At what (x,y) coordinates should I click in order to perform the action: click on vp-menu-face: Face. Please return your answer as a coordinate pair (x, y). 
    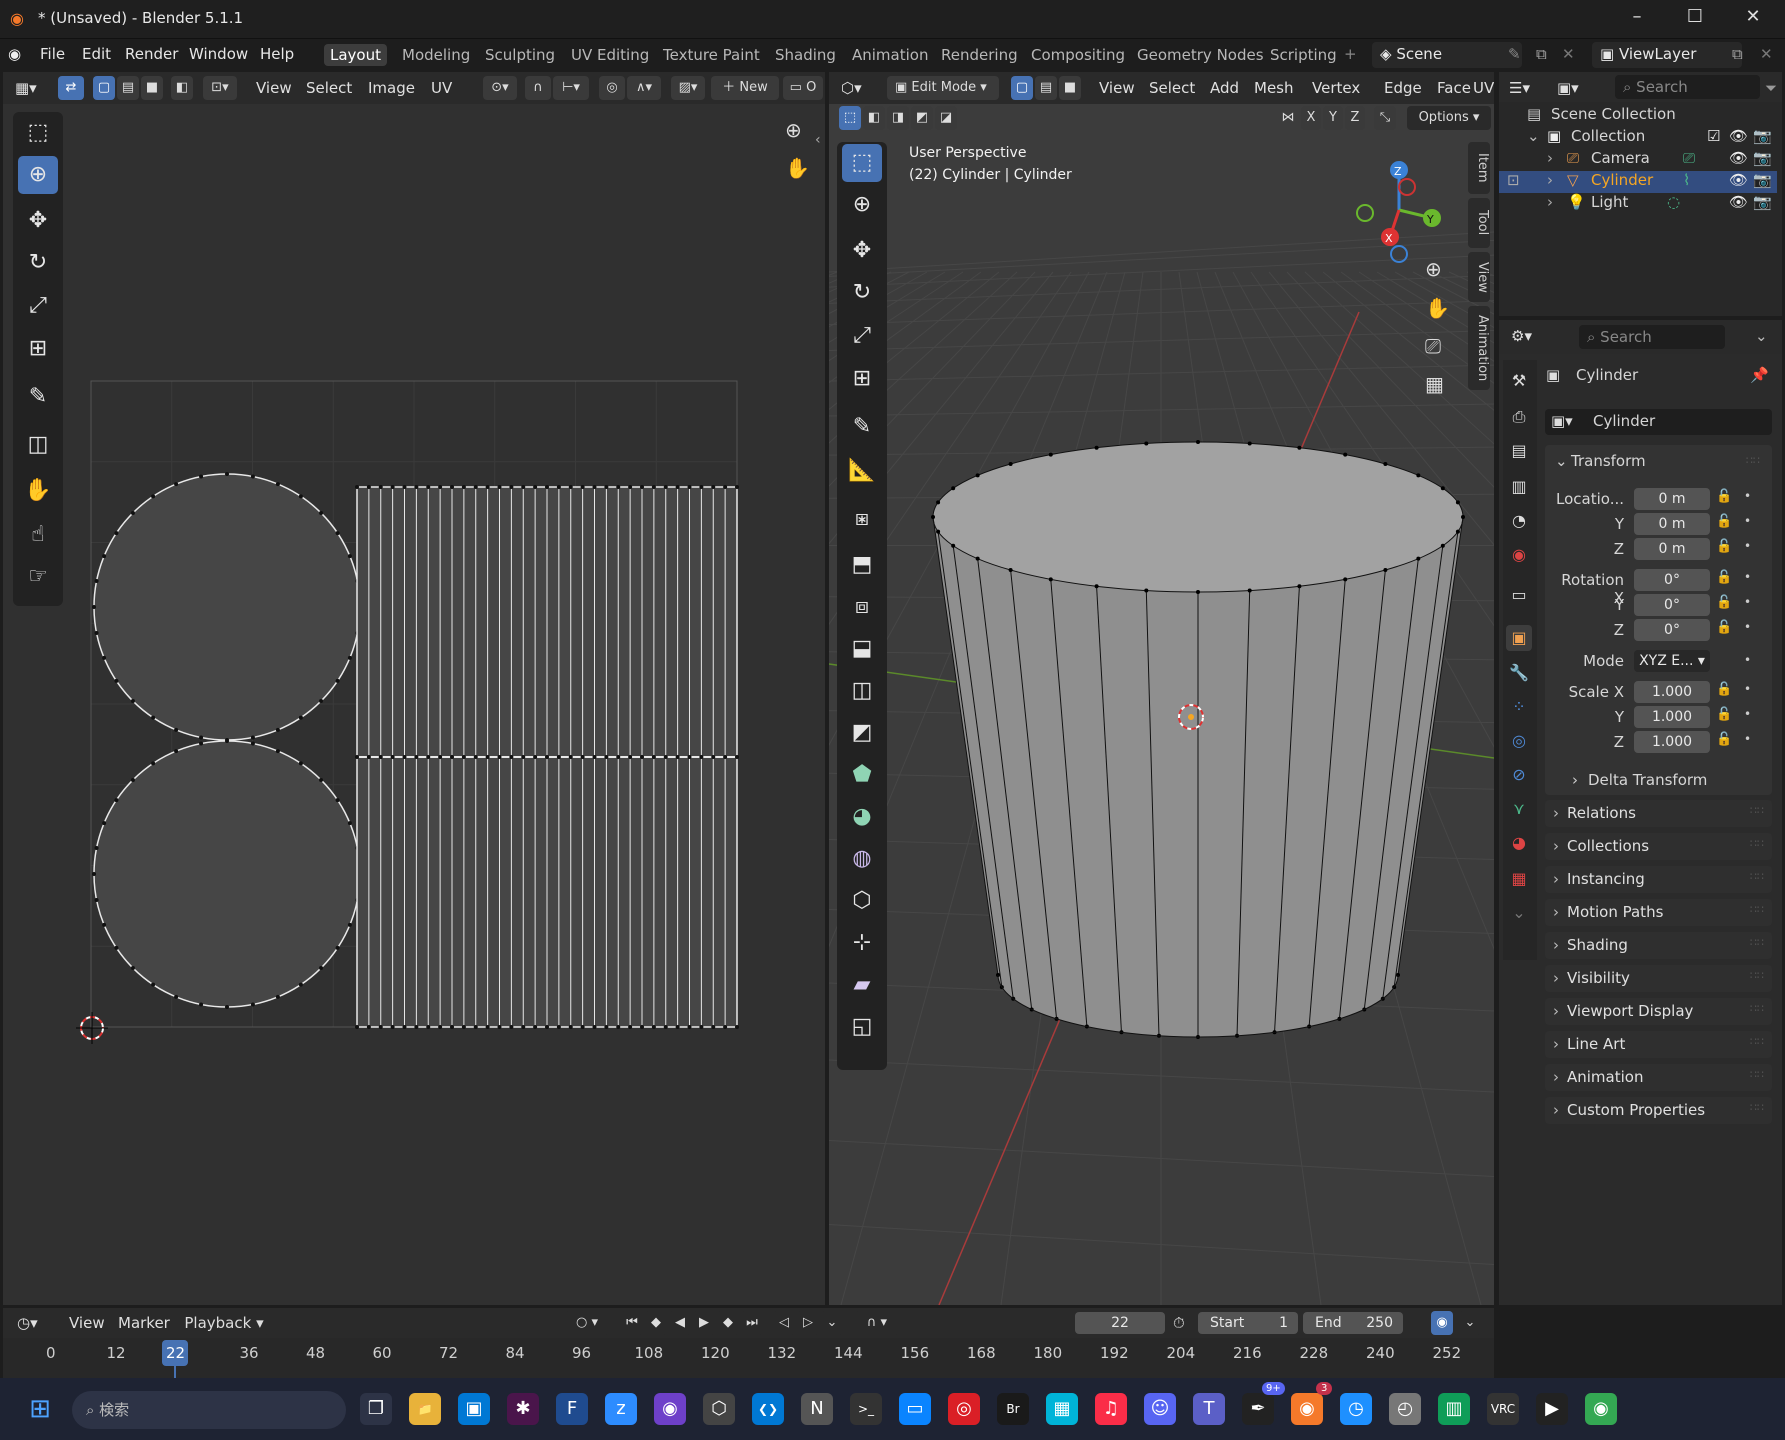
    Looking at the image, I should click on (1454, 88).